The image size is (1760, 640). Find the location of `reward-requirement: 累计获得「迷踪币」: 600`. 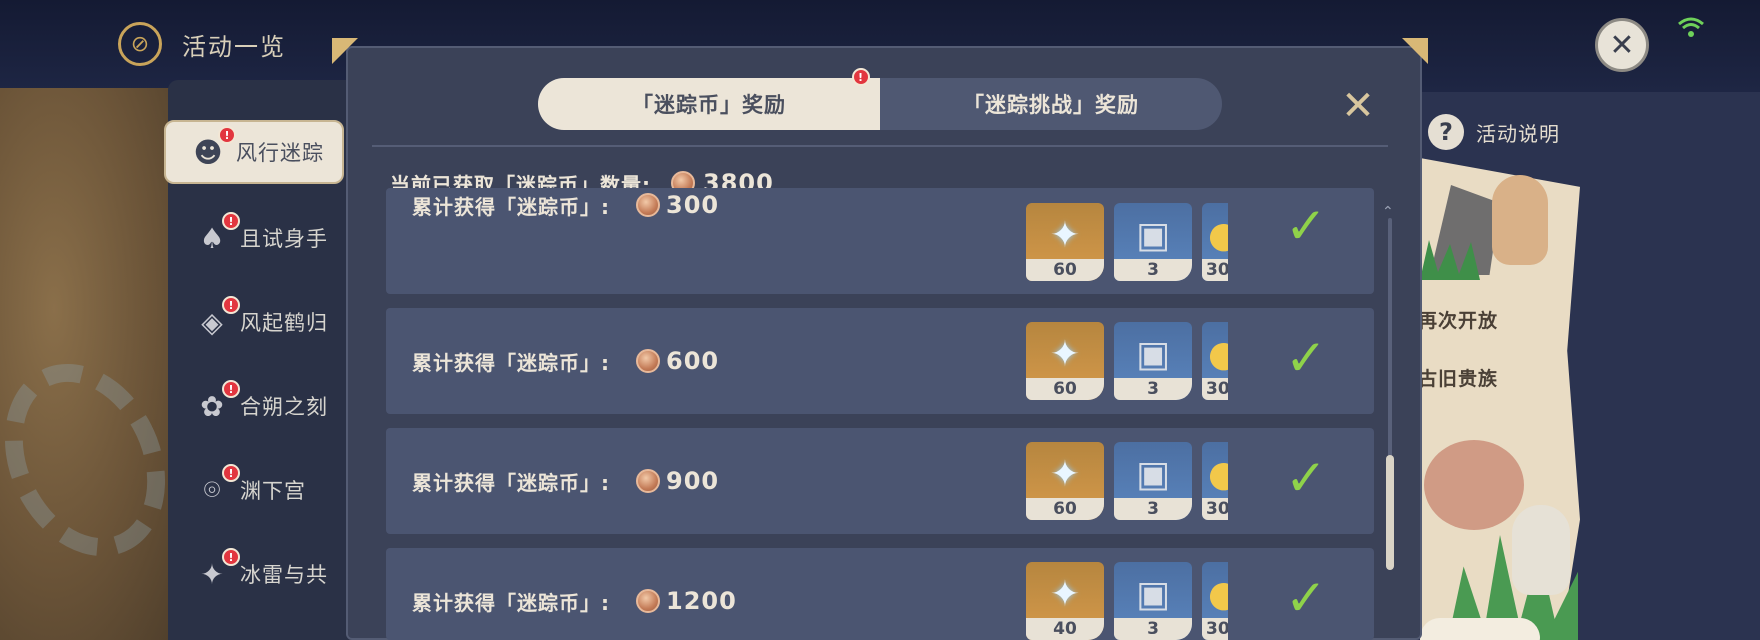

reward-requirement: 累计获得「迷踪币」: 600 is located at coordinates (565, 361).